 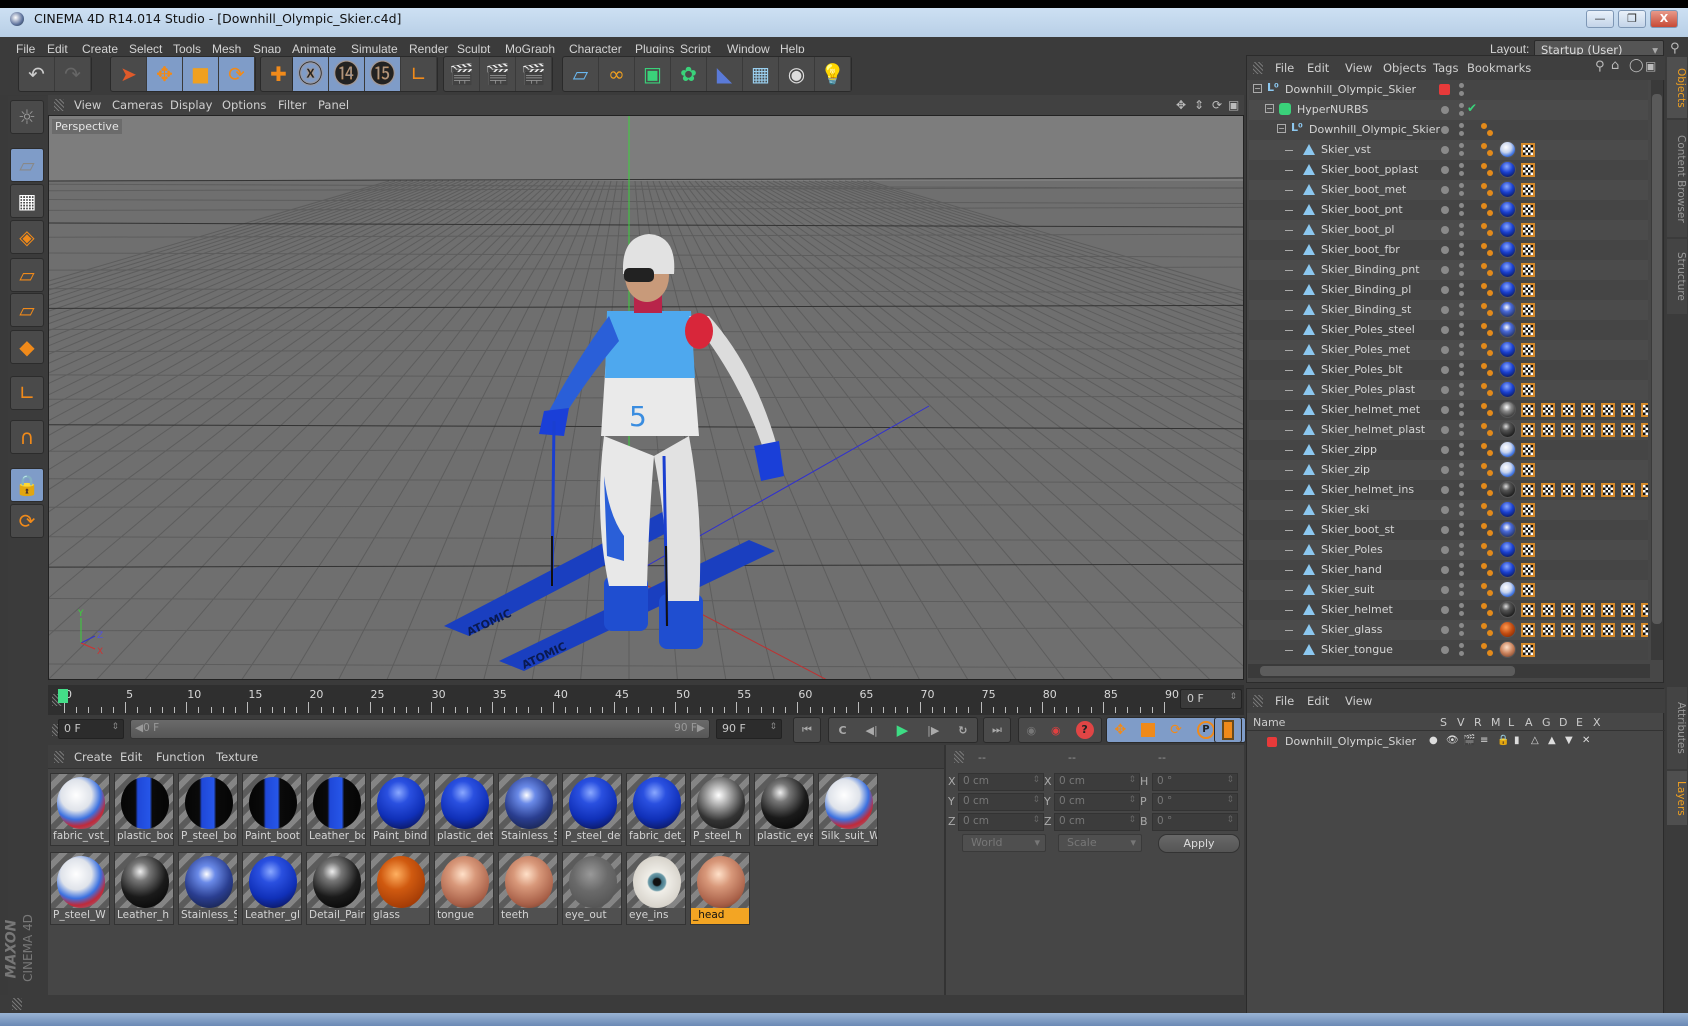 What do you see at coordinates (1677, 728) in the screenshot?
I see `tab-attributes: Attributes` at bounding box center [1677, 728].